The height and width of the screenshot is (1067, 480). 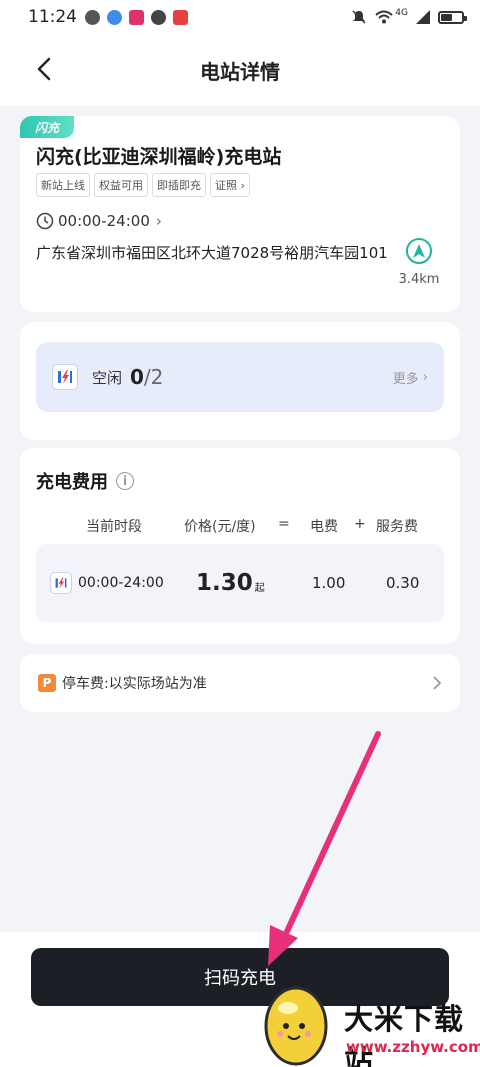 What do you see at coordinates (159, 157) in the screenshot?
I see `station-name: 闪充(比亚迪深圳福岭)充电站` at bounding box center [159, 157].